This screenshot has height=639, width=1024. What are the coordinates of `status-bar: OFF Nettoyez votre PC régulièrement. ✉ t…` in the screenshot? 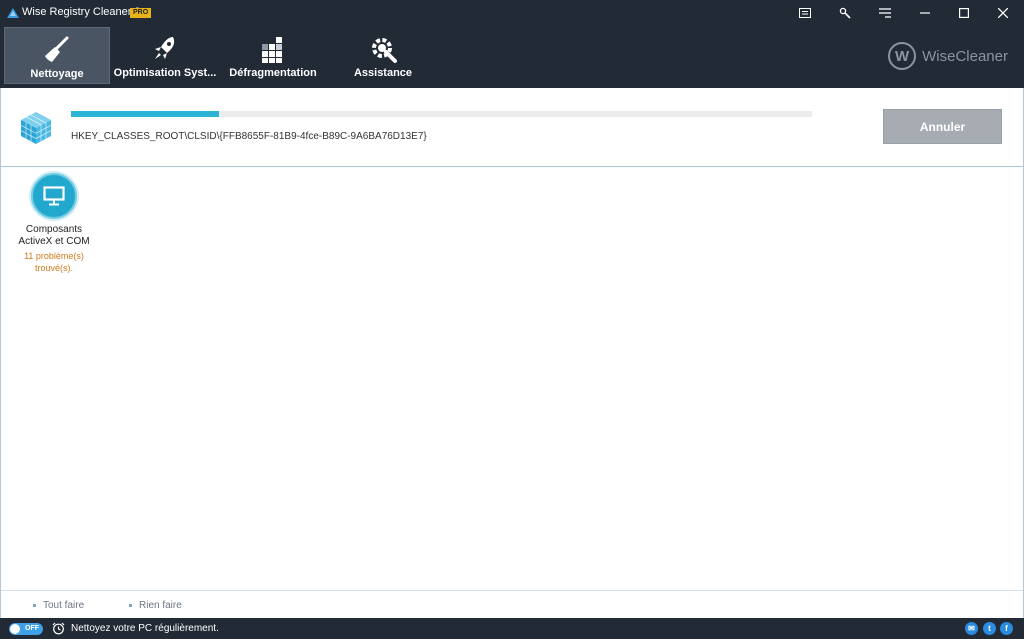 It's located at (512, 628).